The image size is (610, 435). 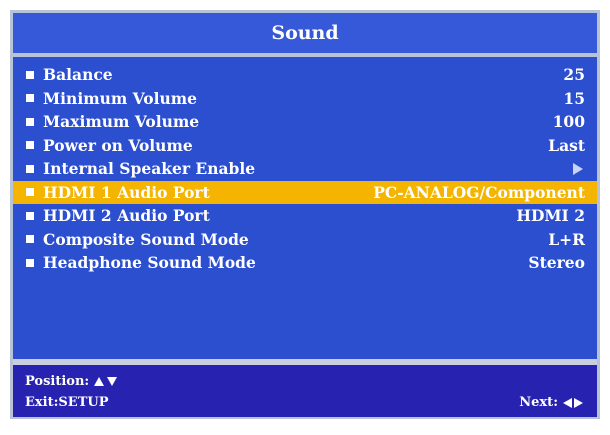 I want to click on menu-item-value: HDMI 2, so click(x=550, y=216).